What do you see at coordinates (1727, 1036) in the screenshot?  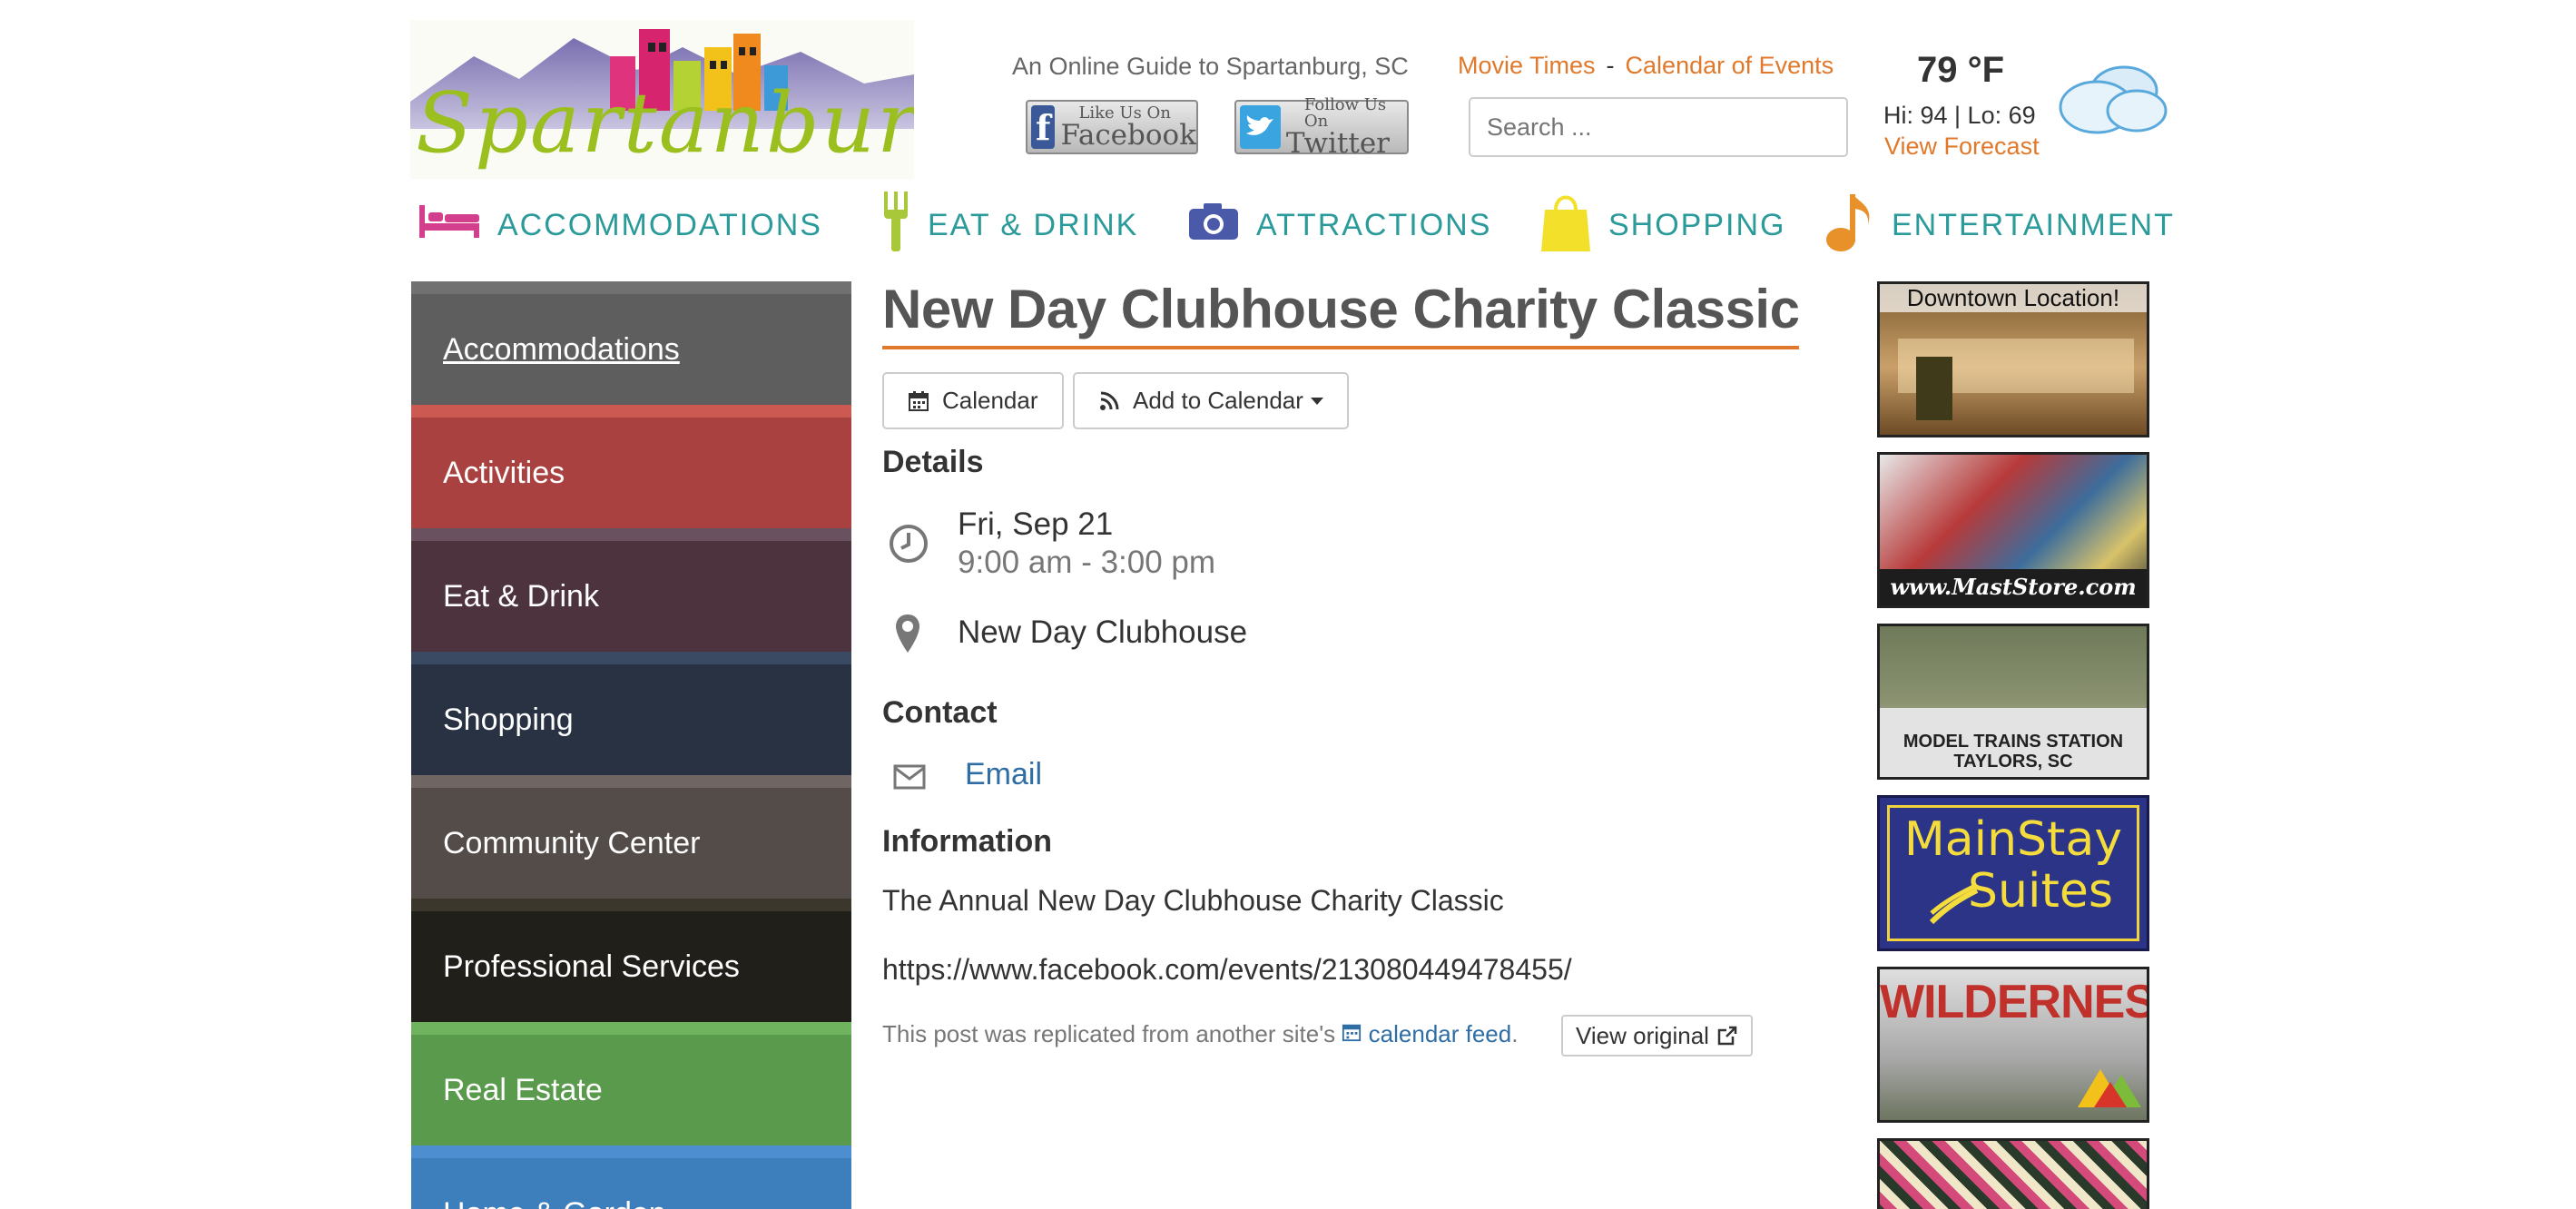 I see `external-link-icon` at bounding box center [1727, 1036].